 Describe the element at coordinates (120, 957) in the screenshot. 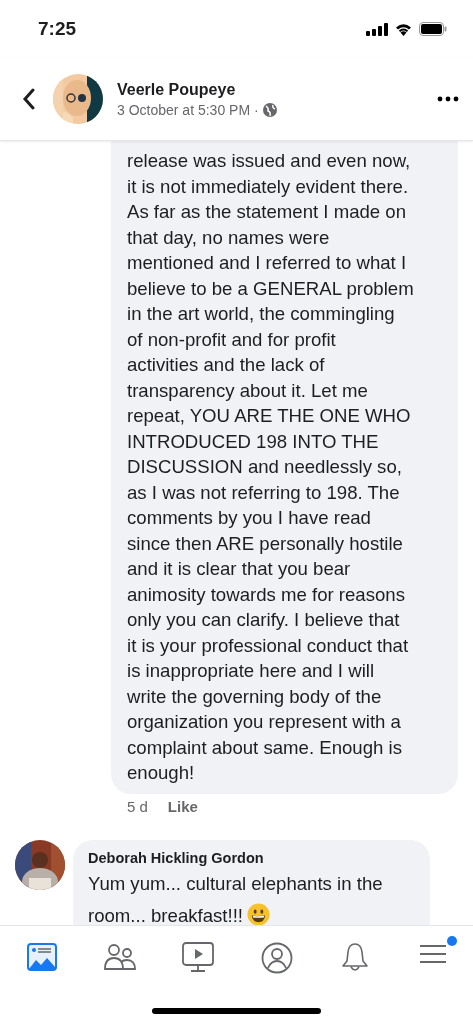

I see `friends-icon` at that location.